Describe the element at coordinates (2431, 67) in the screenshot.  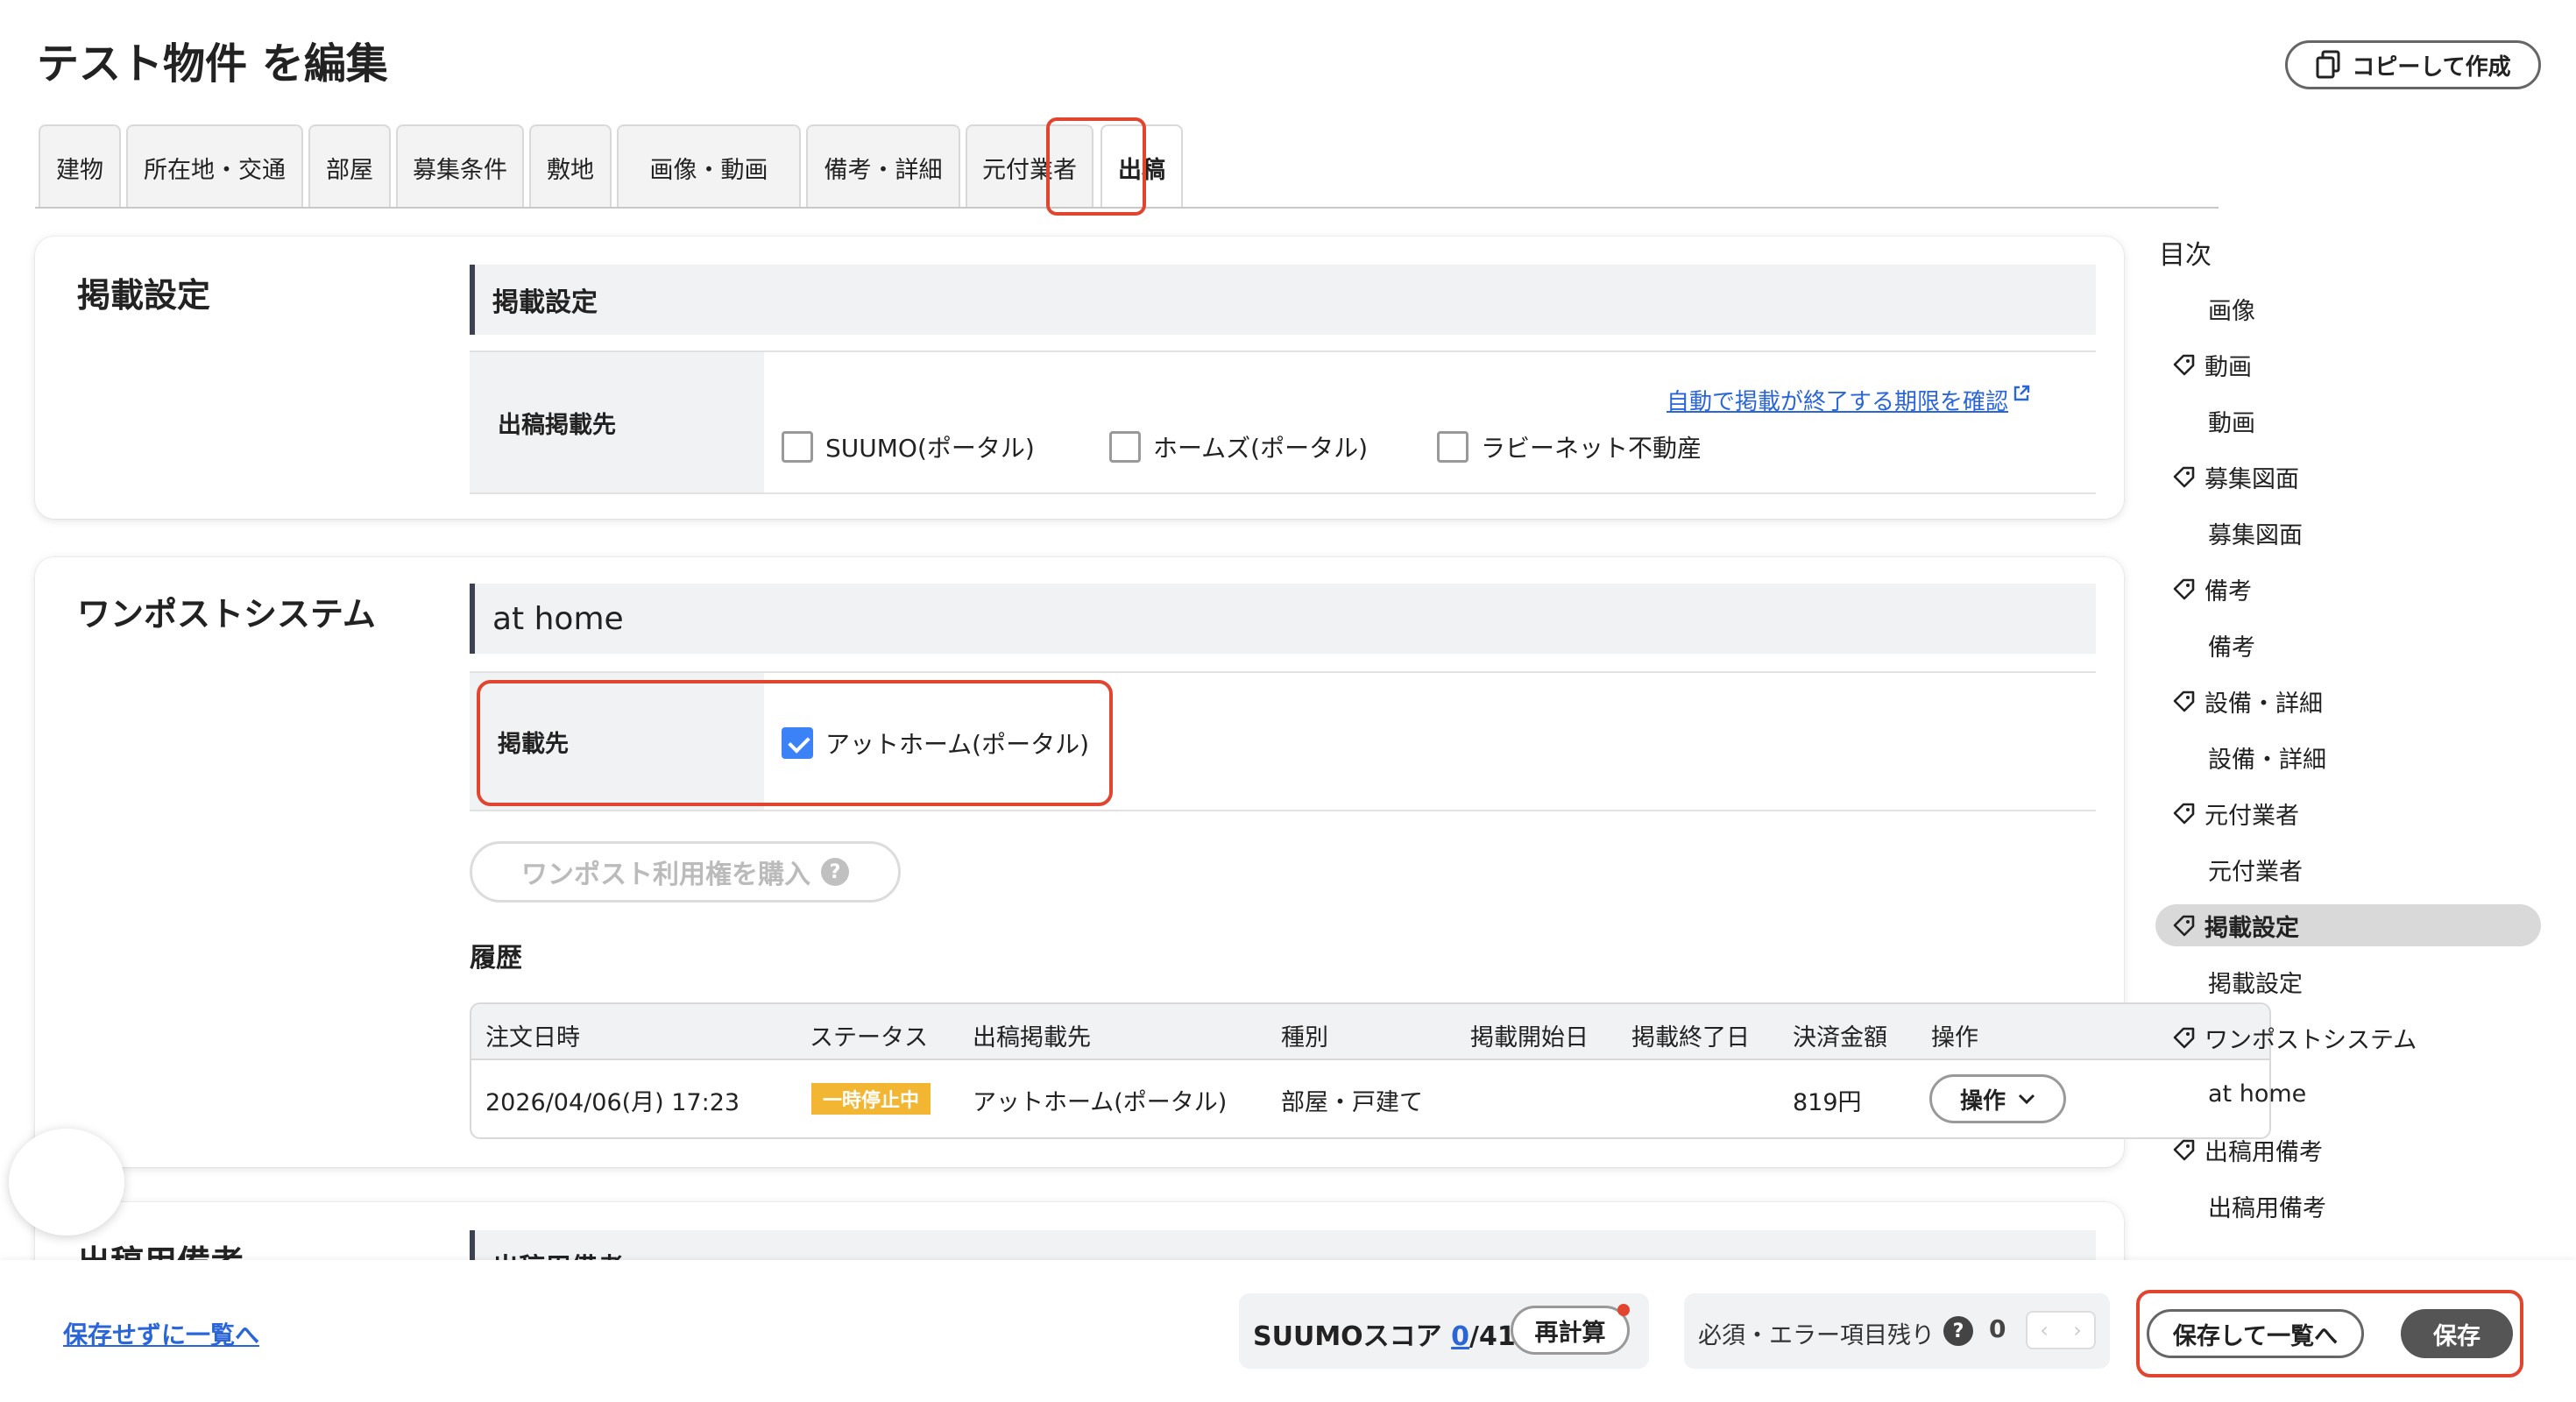
I see `copy-button-label: コピーして作成` at that location.